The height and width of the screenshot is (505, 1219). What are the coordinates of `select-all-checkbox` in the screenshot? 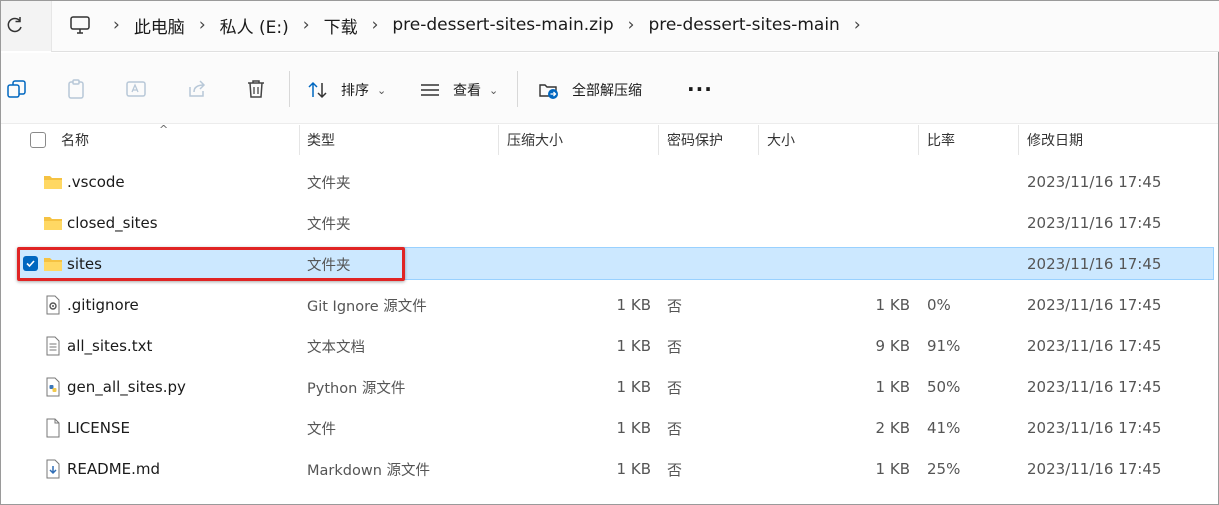 It's located at (38, 140).